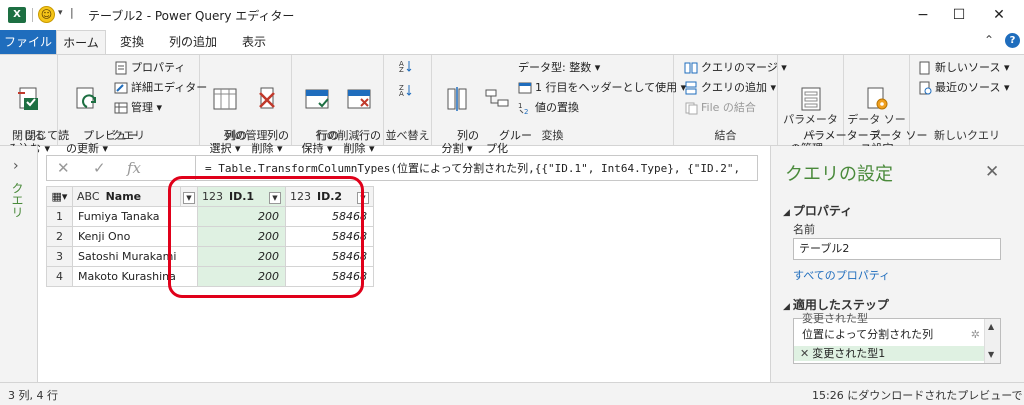 The image size is (1024, 405). I want to click on properties-button: プロパティ, so click(149, 68).